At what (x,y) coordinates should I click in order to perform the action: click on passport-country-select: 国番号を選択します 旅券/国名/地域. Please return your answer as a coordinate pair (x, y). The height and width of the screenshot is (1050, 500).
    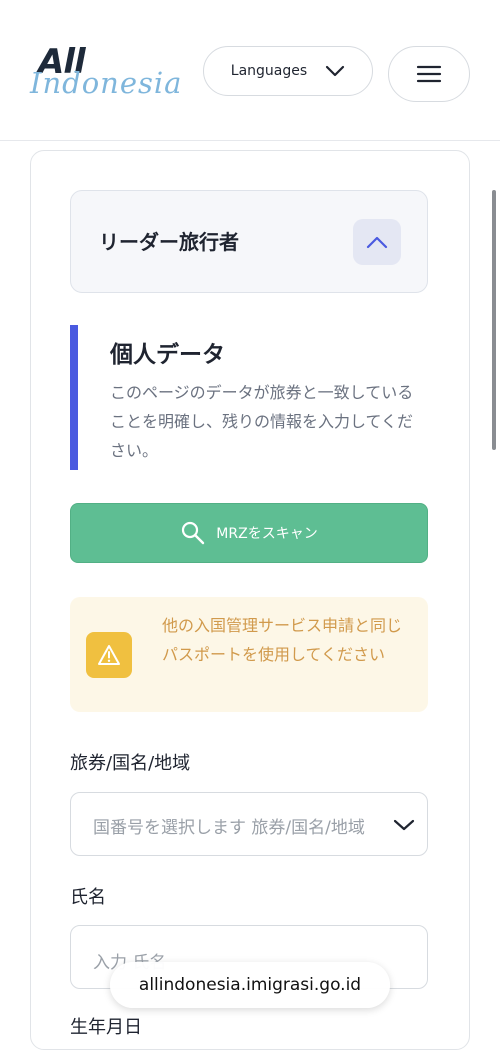
    Looking at the image, I should click on (249, 824).